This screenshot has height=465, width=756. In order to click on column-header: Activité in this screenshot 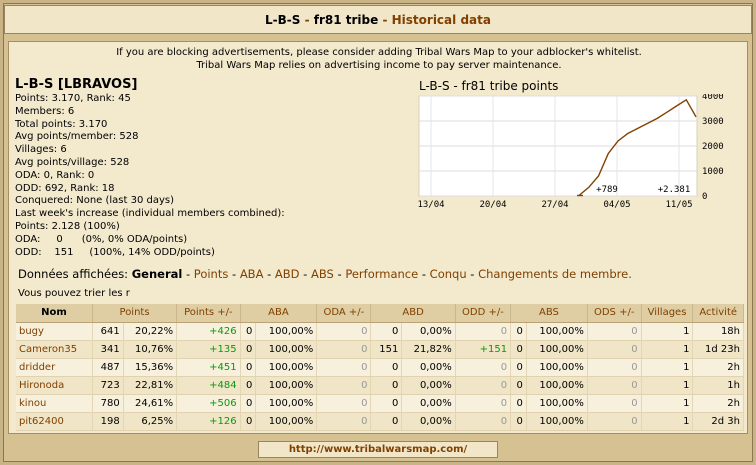, I will do `click(718, 313)`.